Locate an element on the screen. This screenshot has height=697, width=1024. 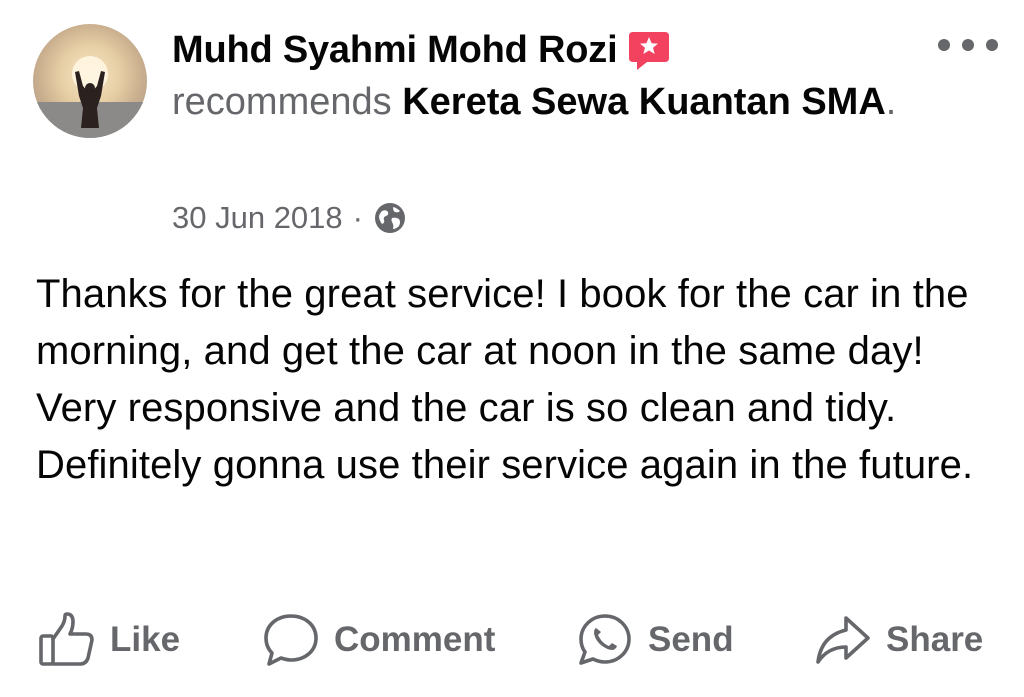
send-label: Send is located at coordinates (691, 639).